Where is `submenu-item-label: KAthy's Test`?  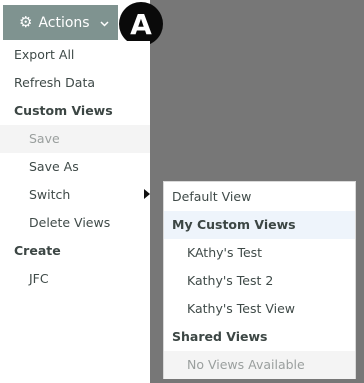 submenu-item-label: KAthy's Test is located at coordinates (225, 252).